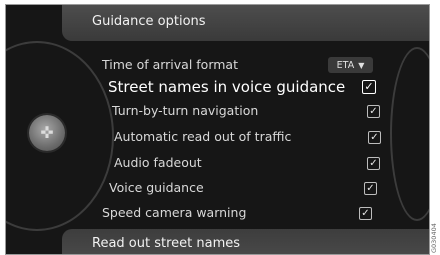 This screenshot has width=440, height=255. What do you see at coordinates (166, 243) in the screenshot?
I see `footer-menu-item-read-out-street-names: Read out street names` at bounding box center [166, 243].